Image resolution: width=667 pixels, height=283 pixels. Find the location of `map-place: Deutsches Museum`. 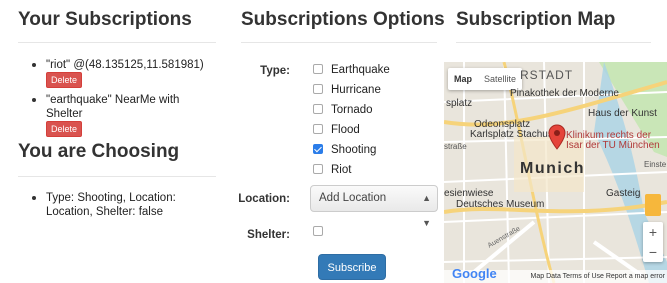

map-place: Deutsches Museum is located at coordinates (500, 204).